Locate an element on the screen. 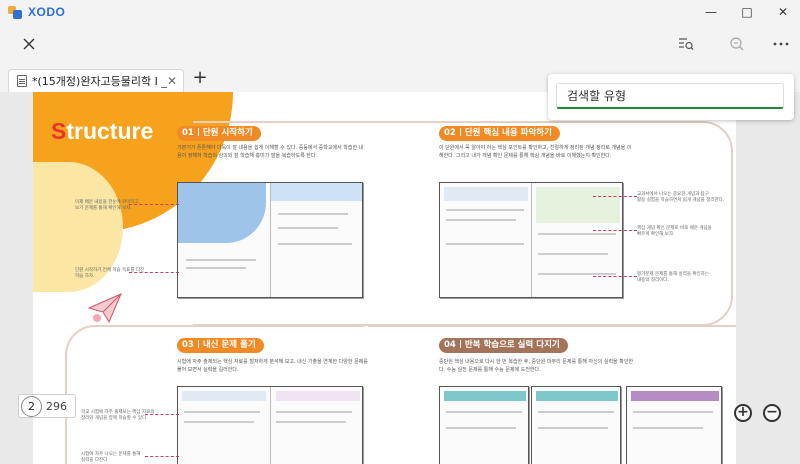 This screenshot has width=800, height=464. zoom-in-button: + is located at coordinates (743, 413).